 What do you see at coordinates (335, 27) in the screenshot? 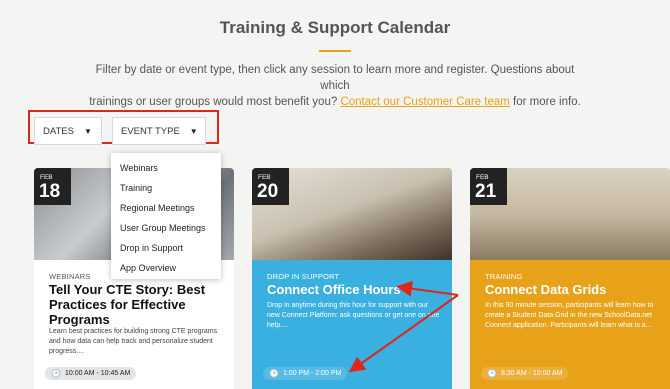
I see `page-title: Training & Support Calendar` at bounding box center [335, 27].